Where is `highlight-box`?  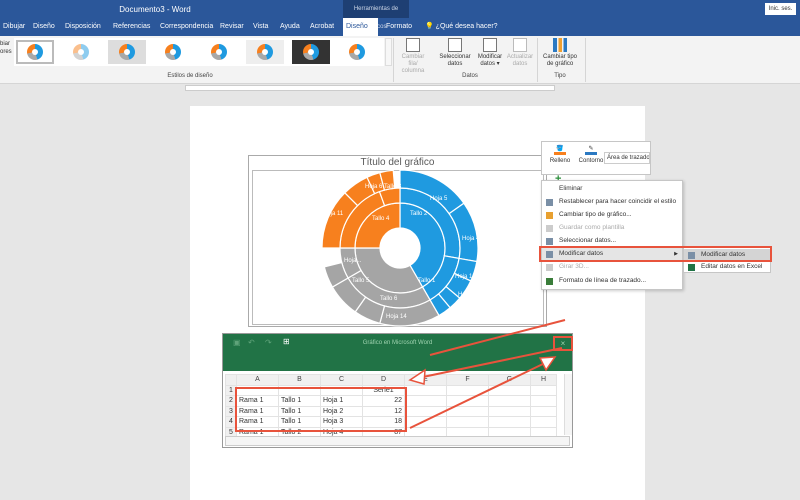
highlight-box is located at coordinates (655, 254).